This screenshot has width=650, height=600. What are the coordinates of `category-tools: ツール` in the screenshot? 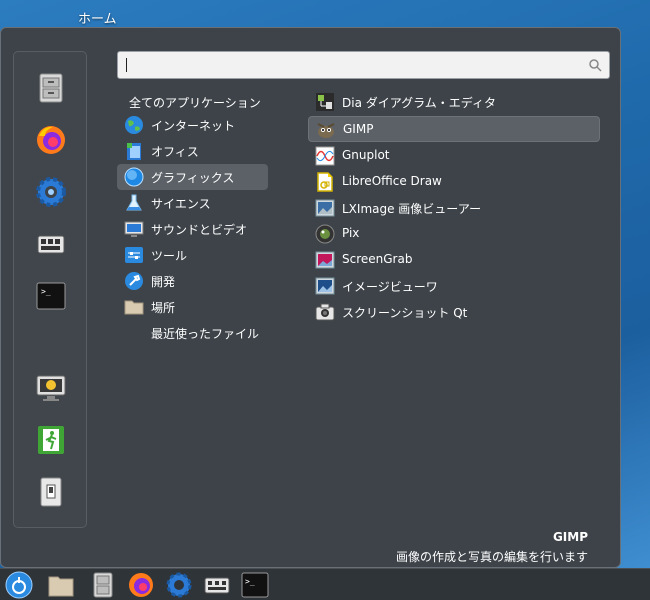 It's located at (192, 255).